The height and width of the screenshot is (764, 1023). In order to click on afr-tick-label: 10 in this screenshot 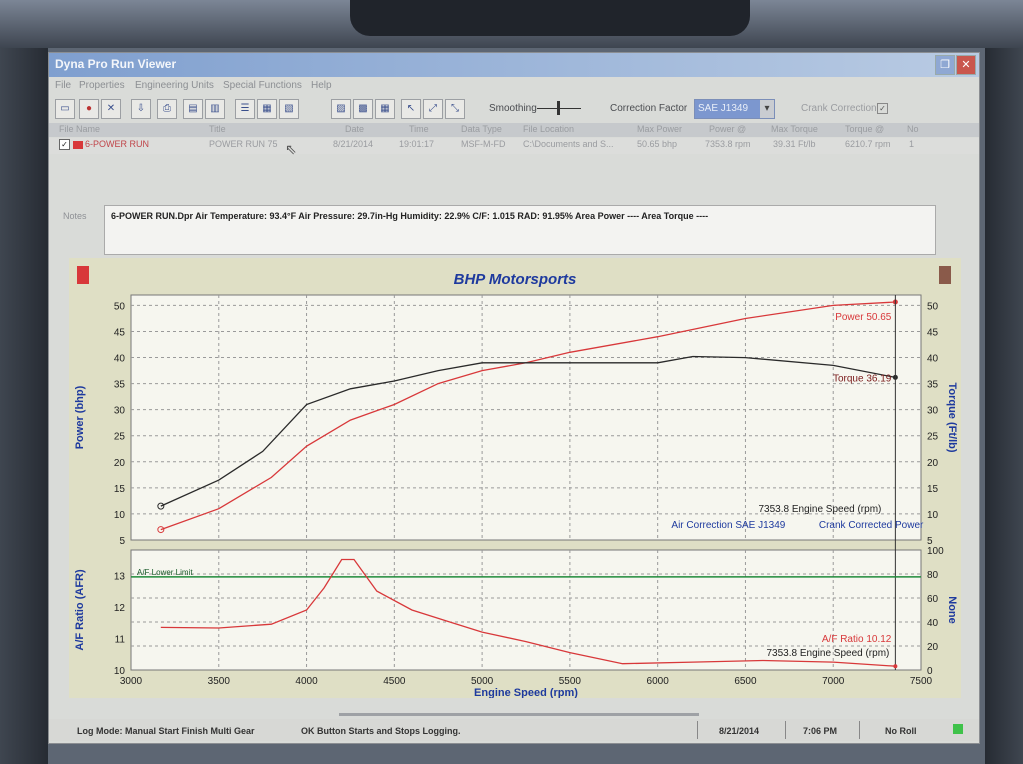, I will do `click(120, 671)`.